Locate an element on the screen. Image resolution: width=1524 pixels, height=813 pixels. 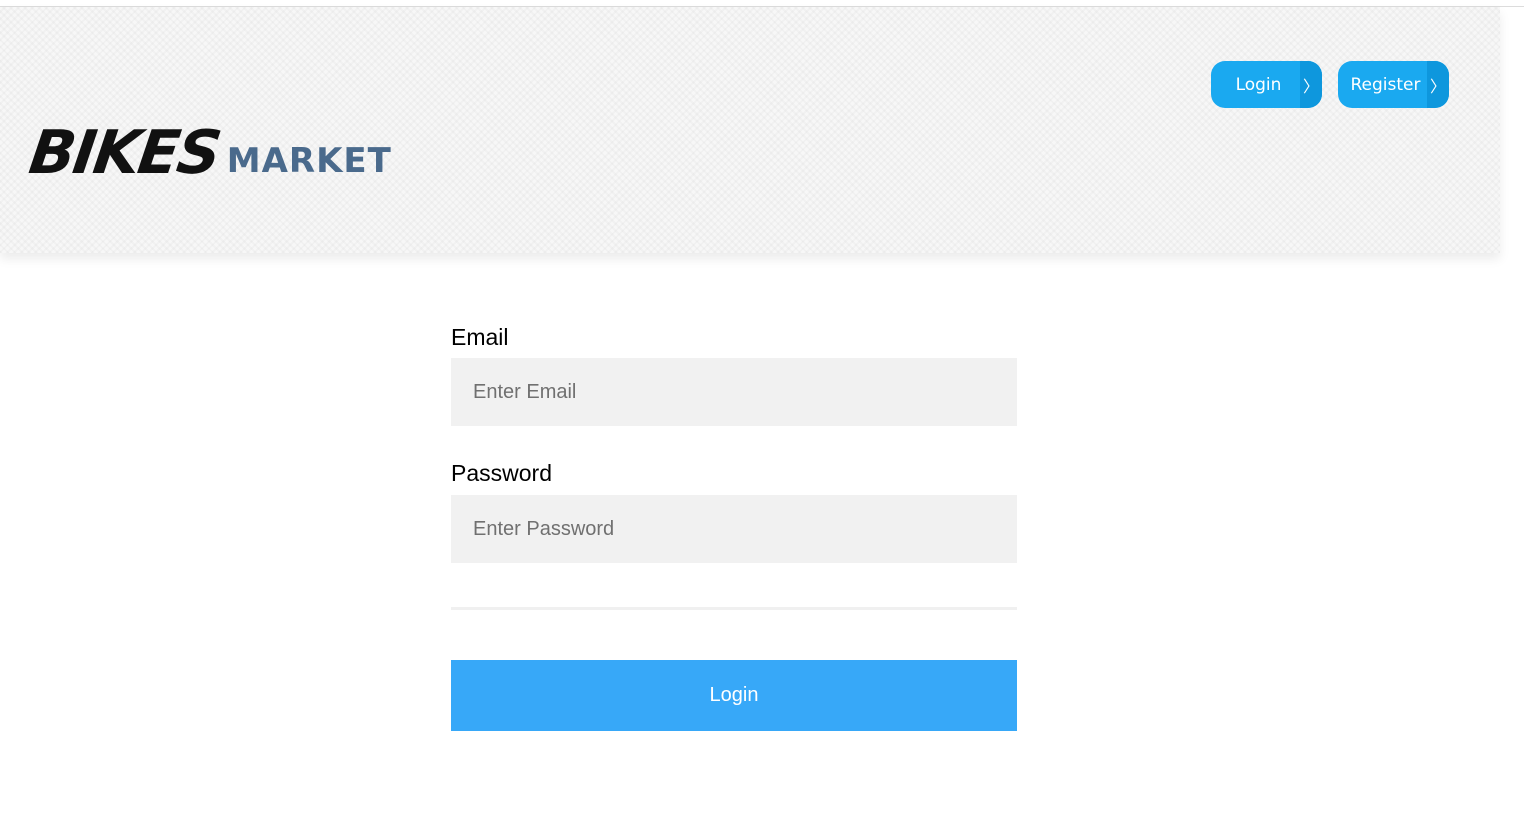
header-login-label: Login is located at coordinates (1258, 84).